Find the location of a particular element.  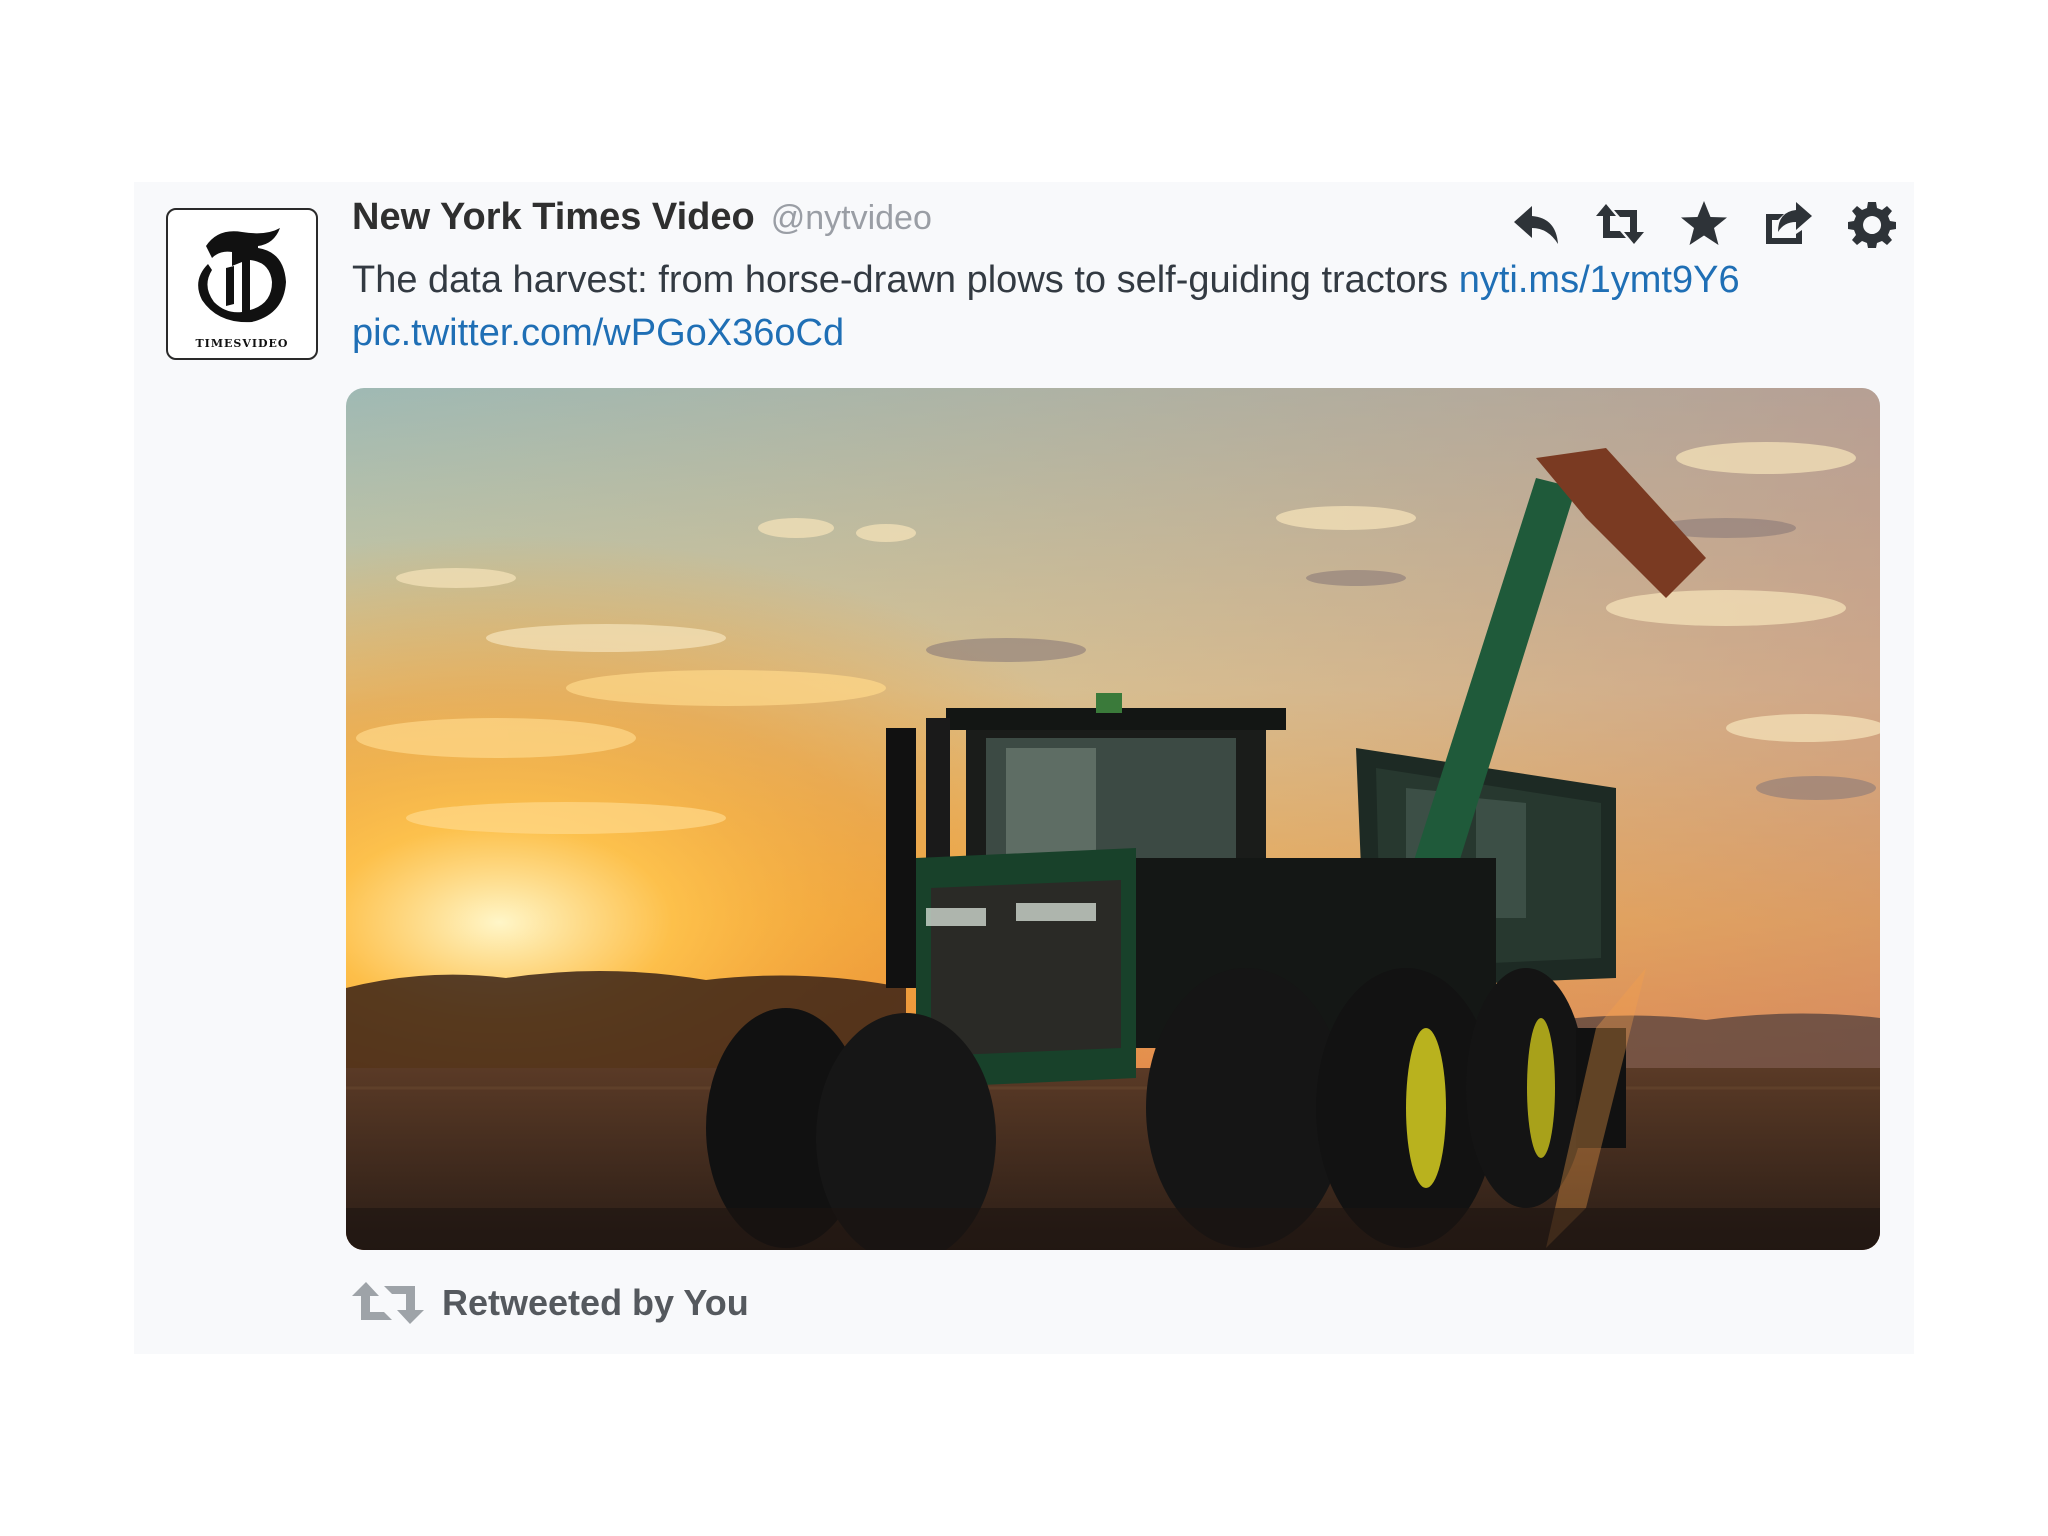

display-name: New York Times Video is located at coordinates (553, 217).